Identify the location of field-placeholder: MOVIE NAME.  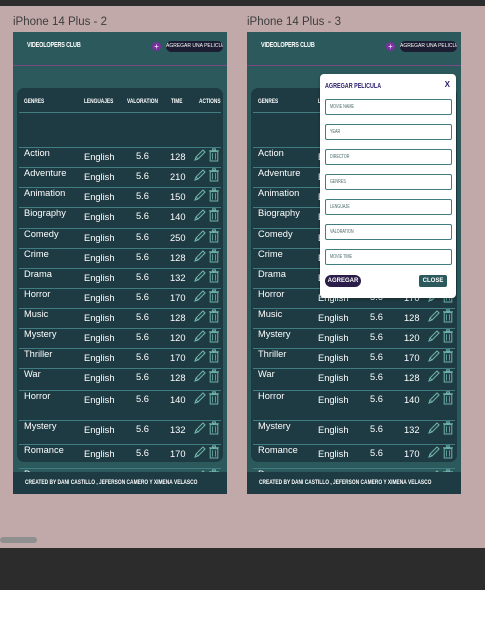
(342, 107).